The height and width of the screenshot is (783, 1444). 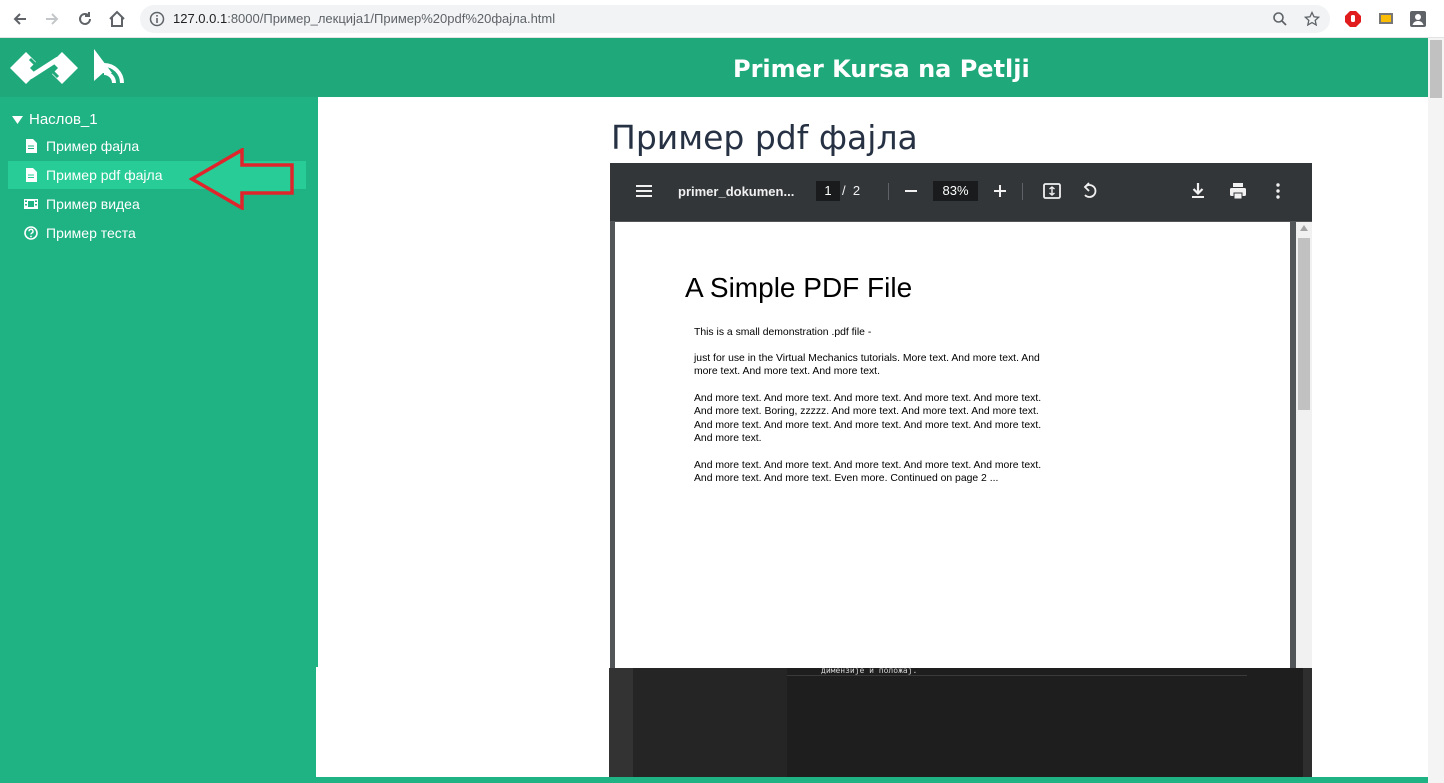 I want to click on editor-scrollbar, so click(x=1307, y=725).